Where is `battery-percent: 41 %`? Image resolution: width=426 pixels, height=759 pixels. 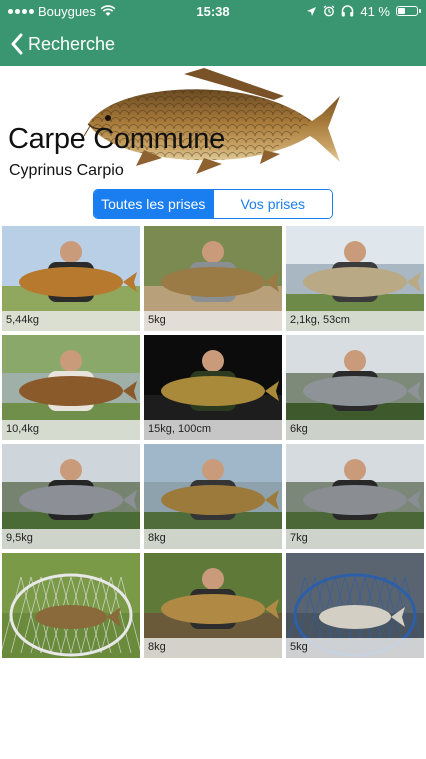 battery-percent: 41 % is located at coordinates (375, 11).